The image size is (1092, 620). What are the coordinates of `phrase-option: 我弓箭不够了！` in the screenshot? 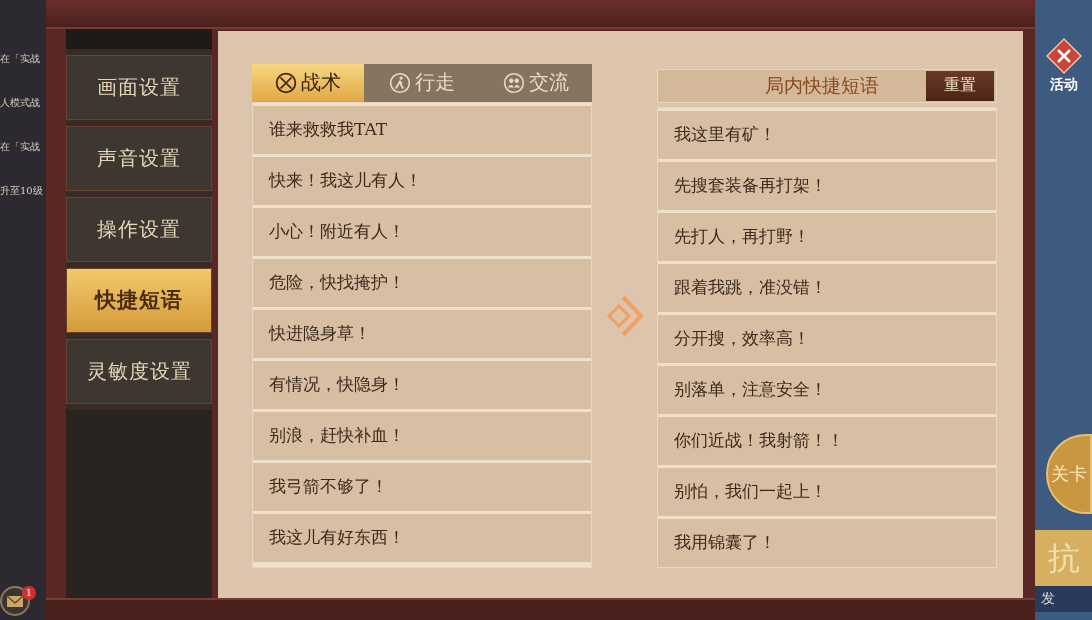 It's located at (422, 486).